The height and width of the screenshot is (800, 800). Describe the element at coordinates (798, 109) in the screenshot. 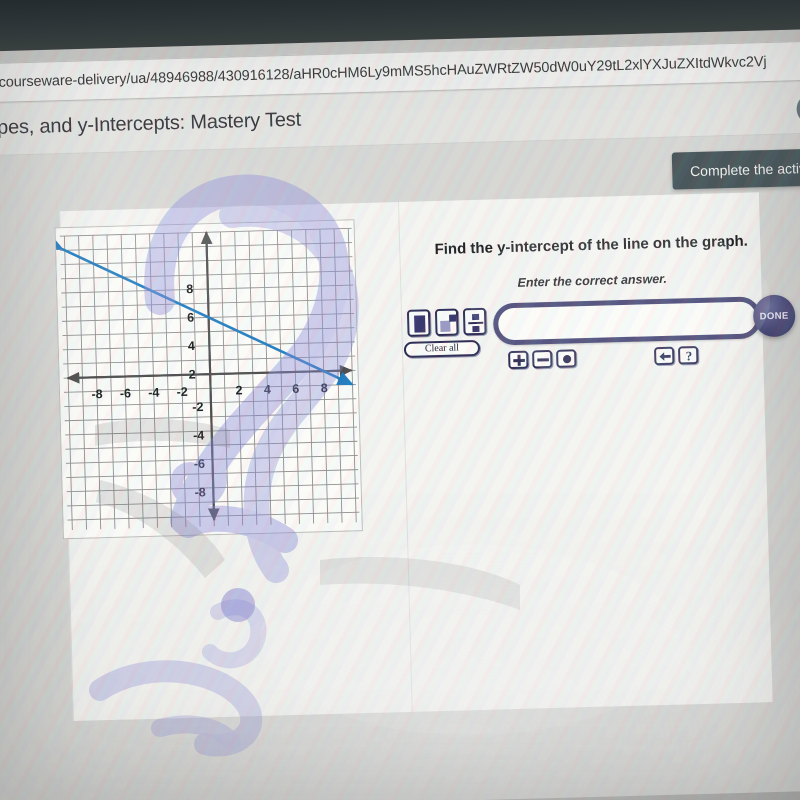

I see `avatar` at that location.